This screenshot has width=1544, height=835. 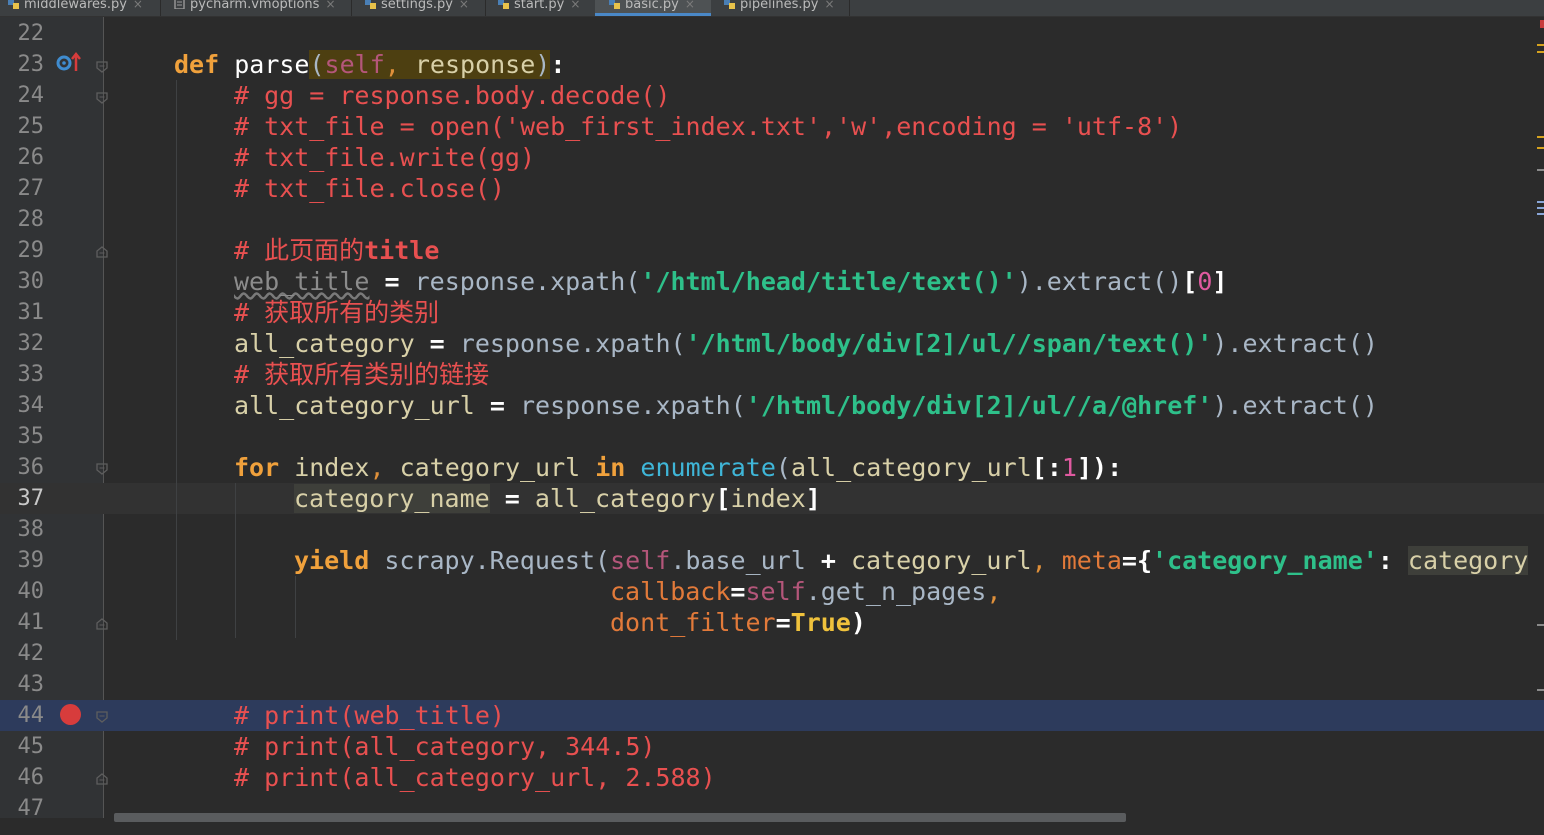 I want to click on tab-pipelines: pipelines.py ×, so click(x=779, y=8).